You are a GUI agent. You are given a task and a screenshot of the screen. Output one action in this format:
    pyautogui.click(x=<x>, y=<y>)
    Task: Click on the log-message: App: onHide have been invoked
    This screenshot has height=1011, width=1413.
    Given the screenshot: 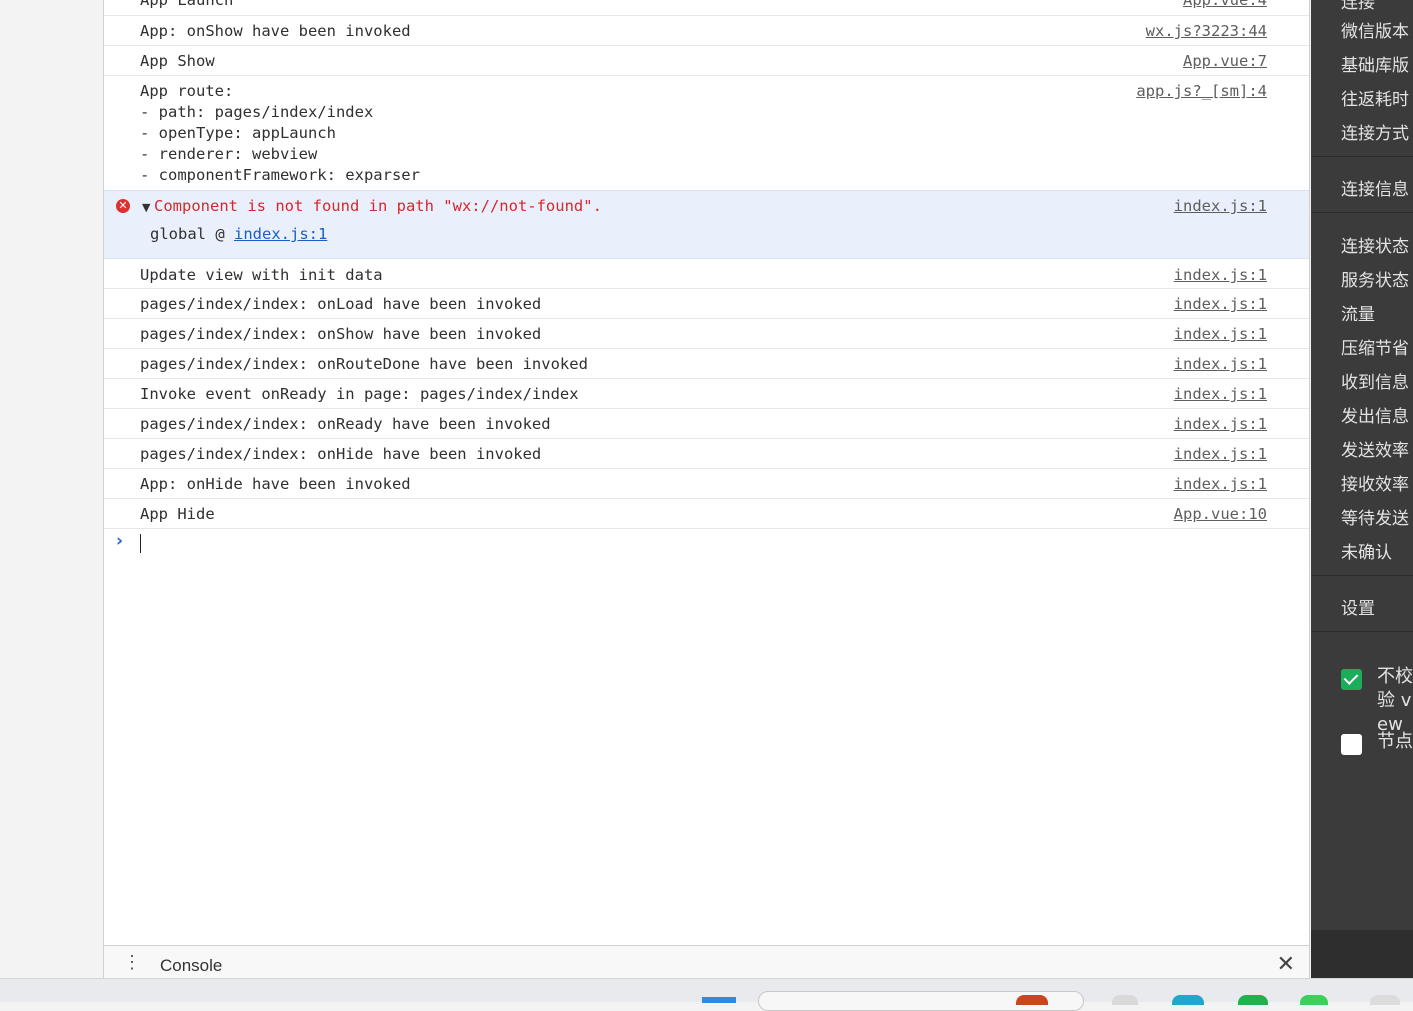 What is the action you would take?
    pyautogui.click(x=275, y=484)
    